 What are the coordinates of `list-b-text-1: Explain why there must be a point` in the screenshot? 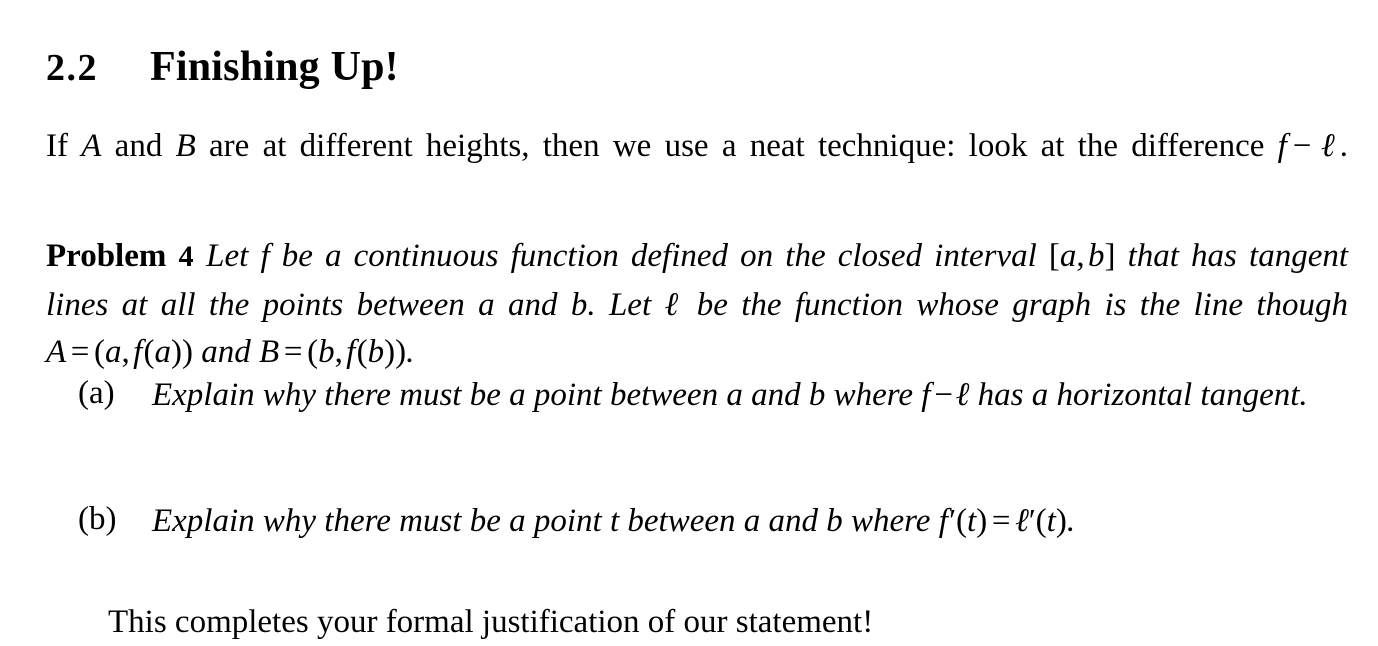 It's located at (381, 521).